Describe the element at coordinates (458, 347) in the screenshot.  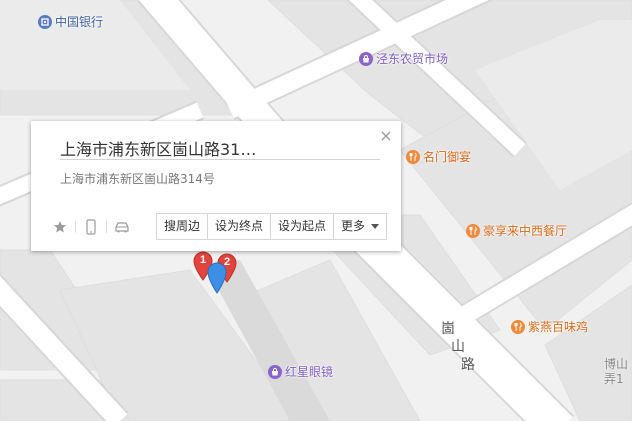
I see `street-label-char: 山` at that location.